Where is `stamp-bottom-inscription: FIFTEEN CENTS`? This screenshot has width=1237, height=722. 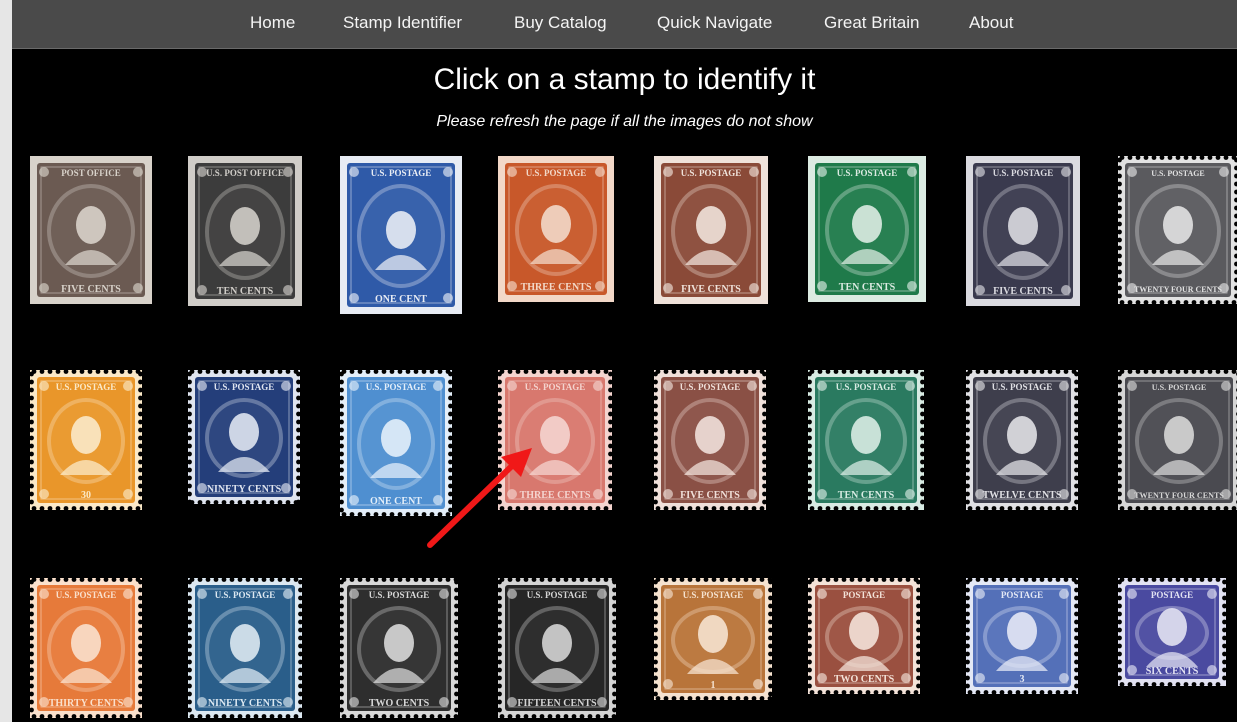 stamp-bottom-inscription: FIFTEEN CENTS is located at coordinates (557, 703).